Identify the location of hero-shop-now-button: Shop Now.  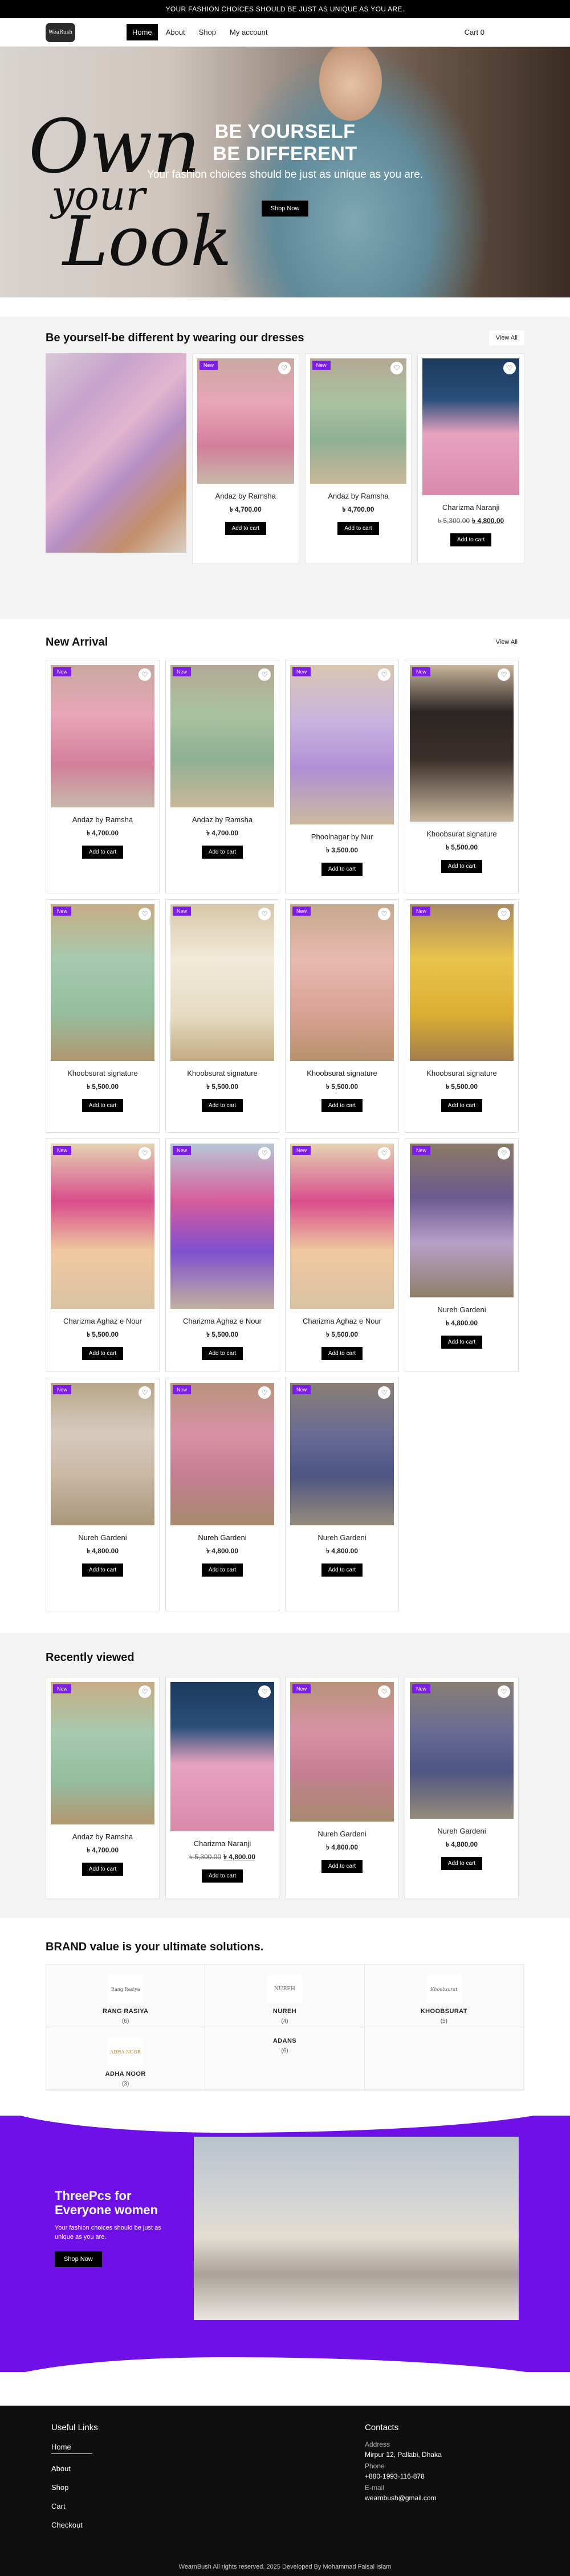
(285, 209).